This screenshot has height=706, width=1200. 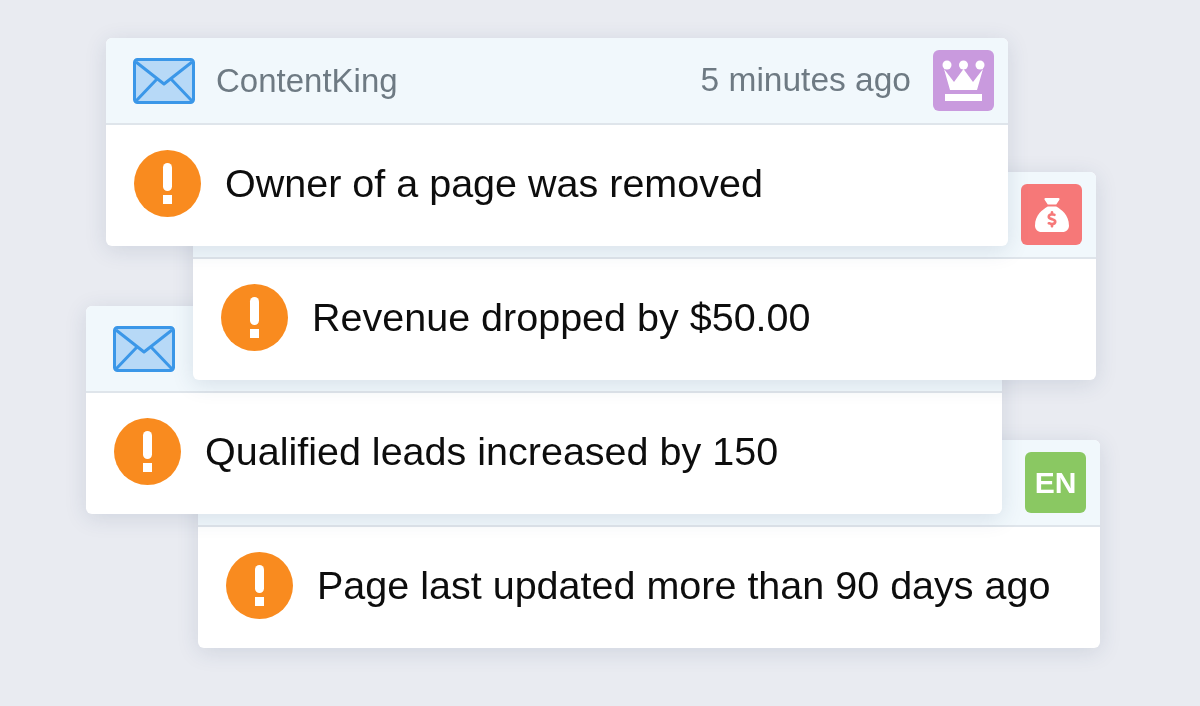 I want to click on language-tag: EN, so click(x=1055, y=482).